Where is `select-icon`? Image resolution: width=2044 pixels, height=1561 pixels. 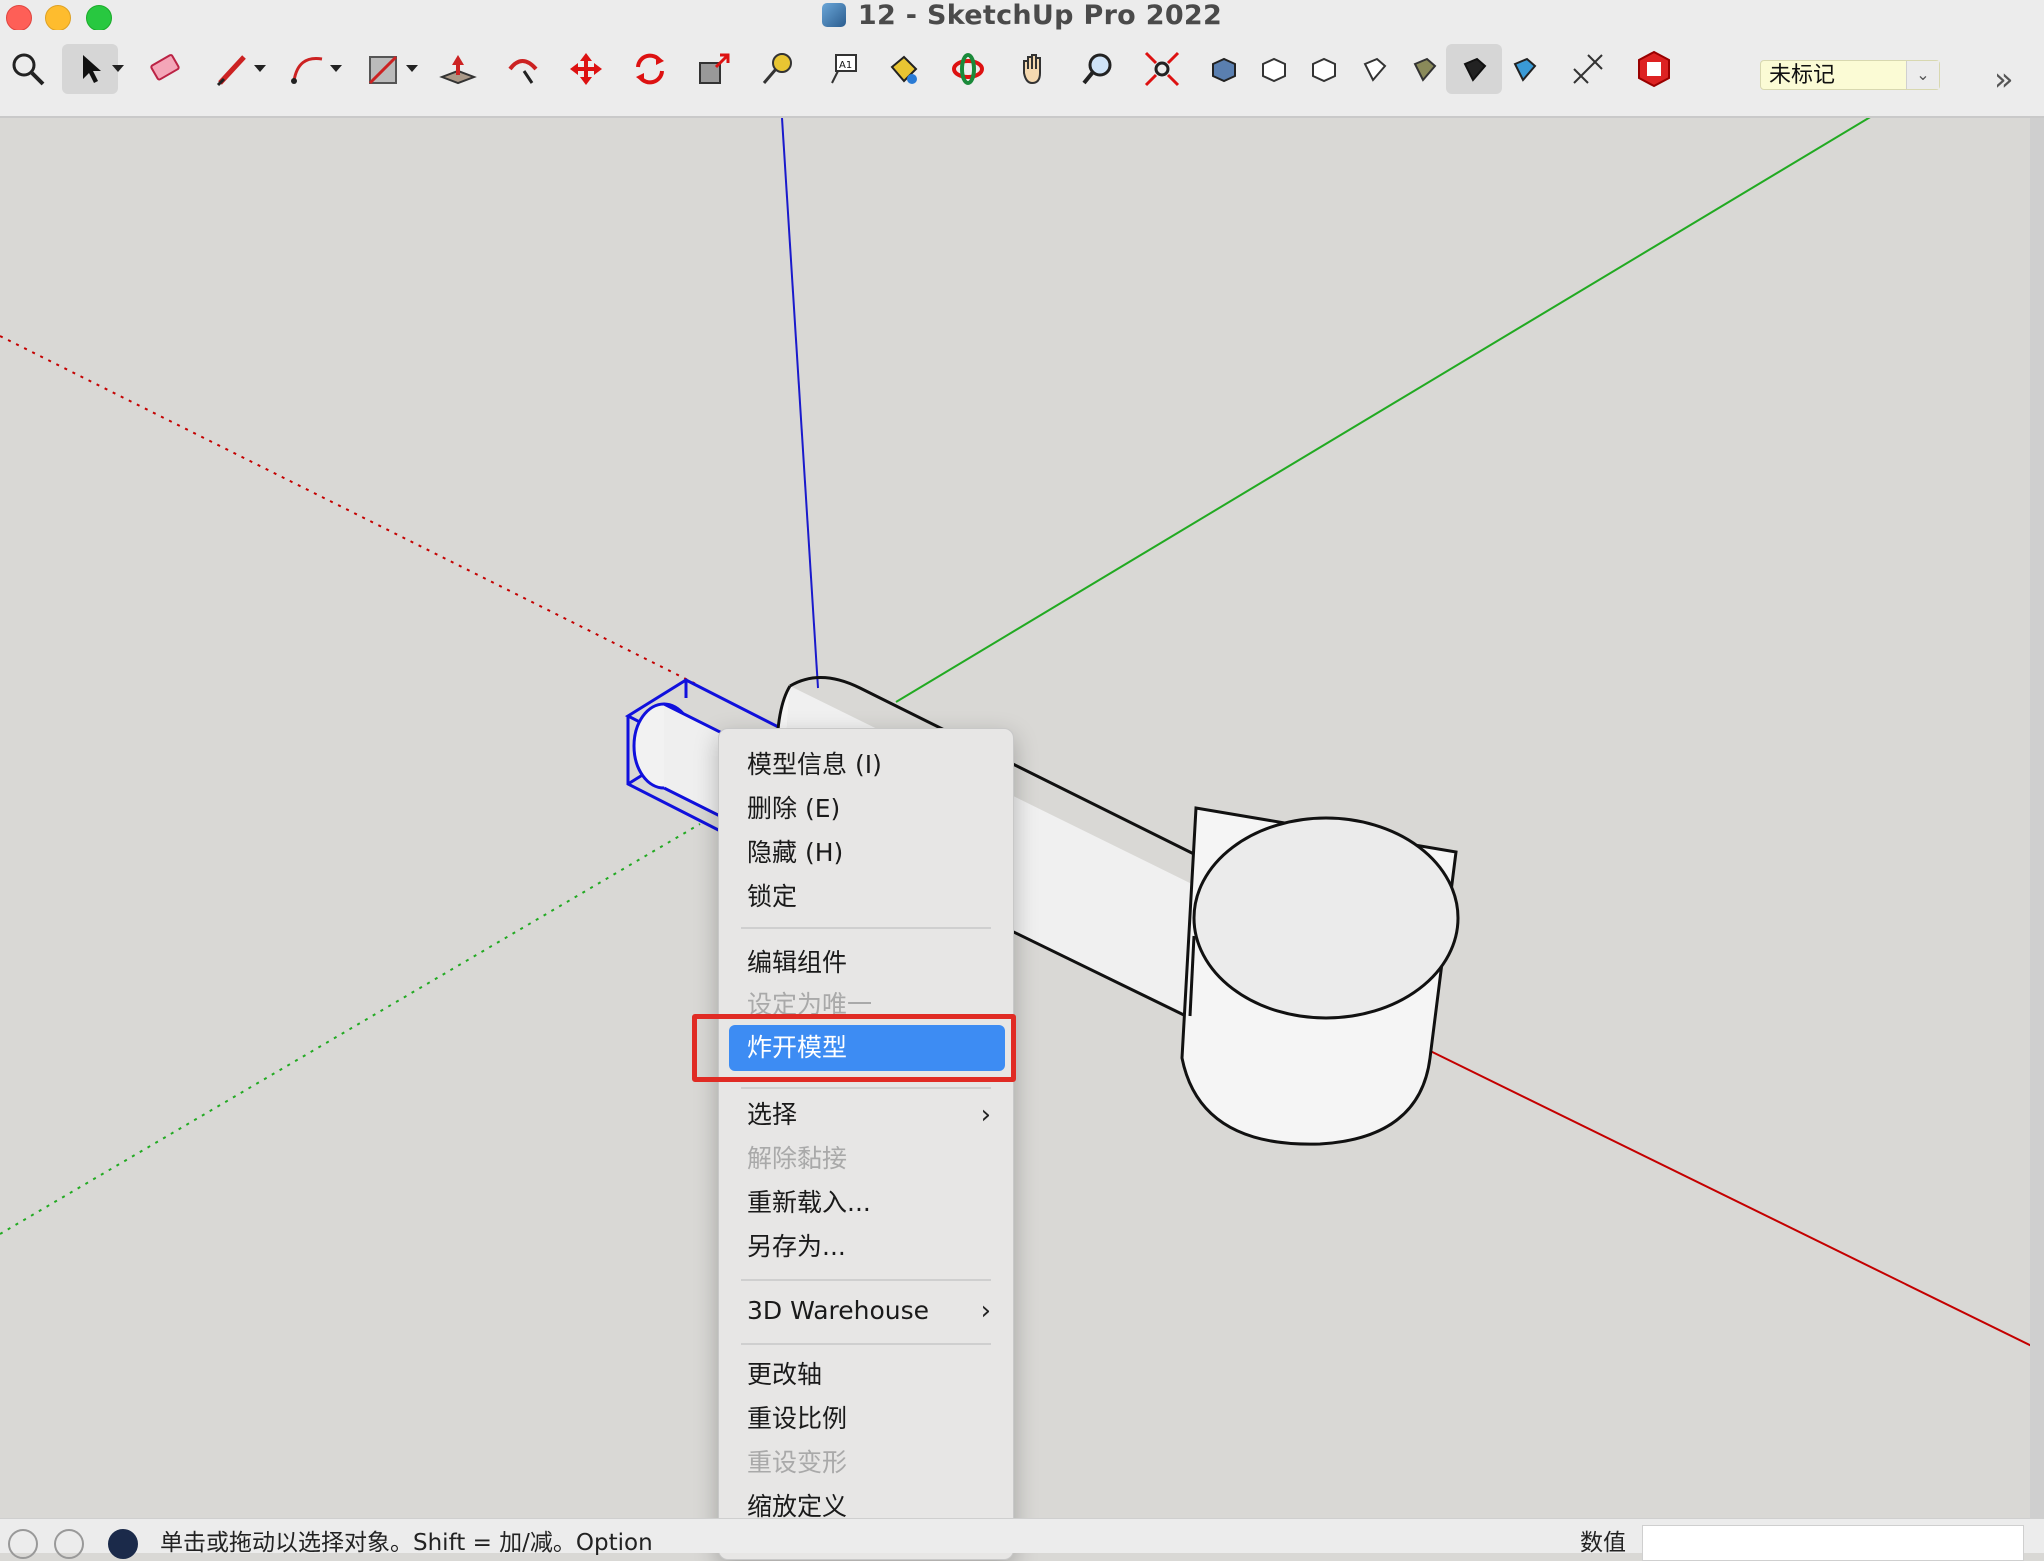
select-icon is located at coordinates (93, 69).